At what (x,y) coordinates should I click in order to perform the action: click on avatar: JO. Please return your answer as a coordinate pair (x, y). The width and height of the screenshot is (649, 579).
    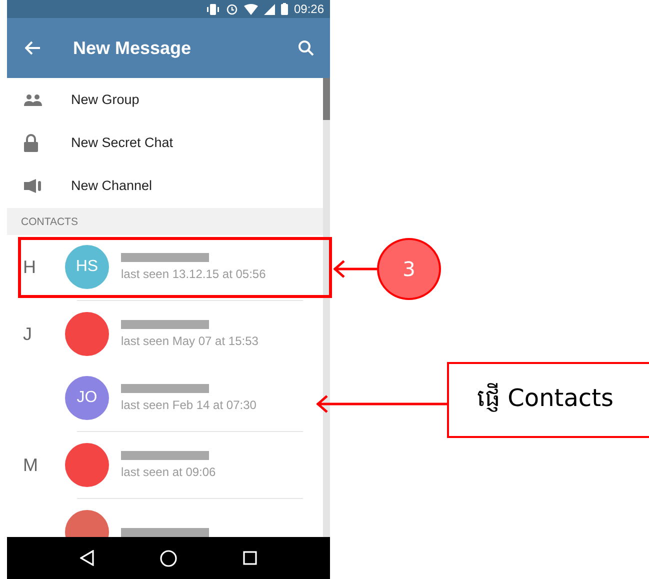
    Looking at the image, I should click on (87, 398).